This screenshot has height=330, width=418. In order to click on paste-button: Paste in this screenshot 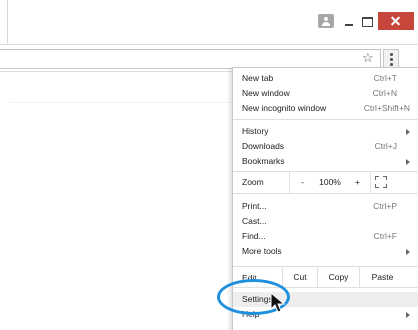, I will do `click(382, 277)`.